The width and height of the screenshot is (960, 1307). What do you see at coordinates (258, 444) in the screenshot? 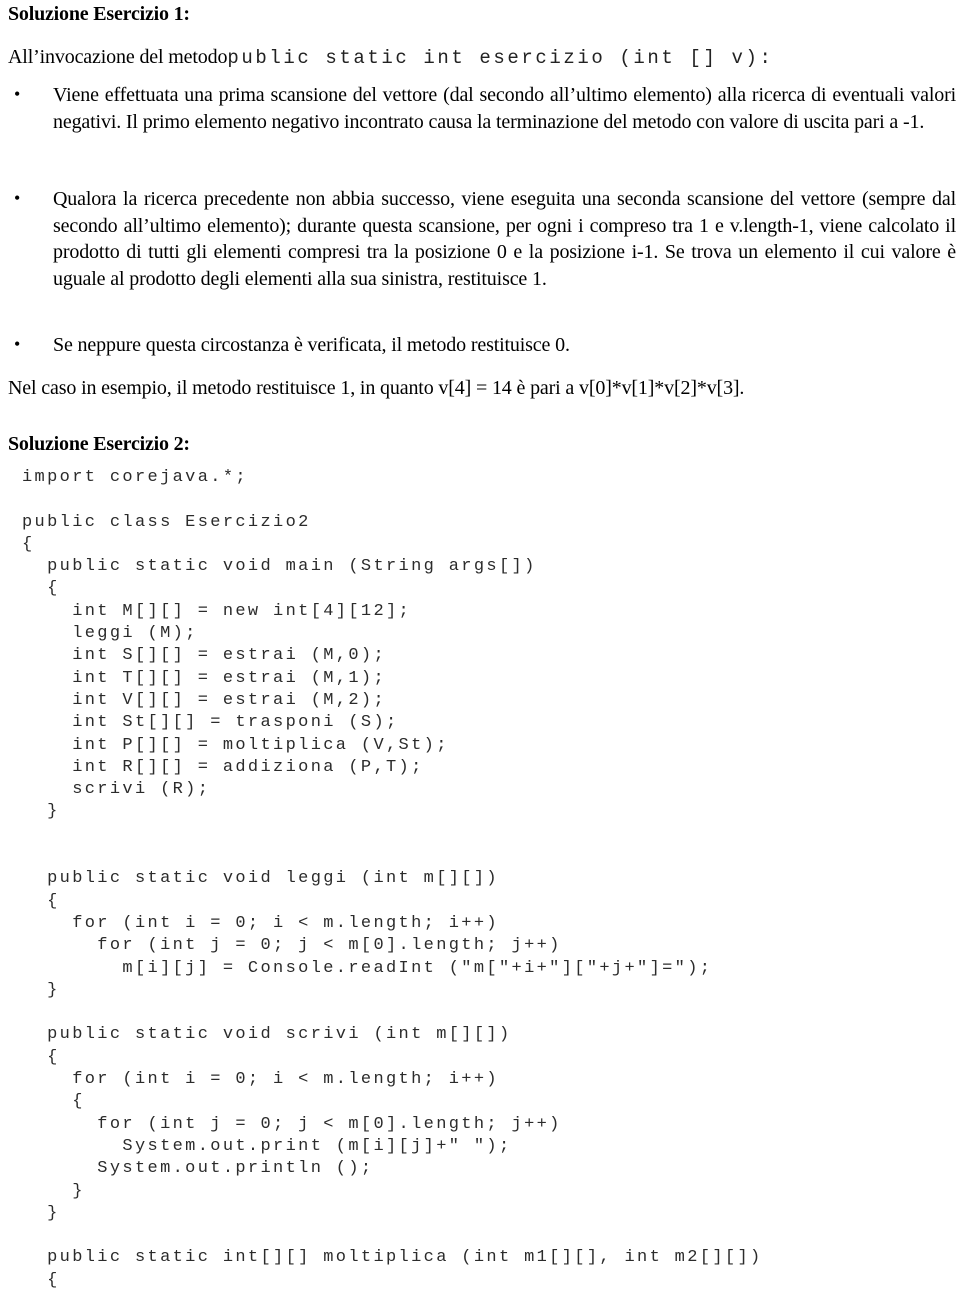
I see `section-heading-esercizio-2: Soluzione Esercizio 2:` at bounding box center [258, 444].